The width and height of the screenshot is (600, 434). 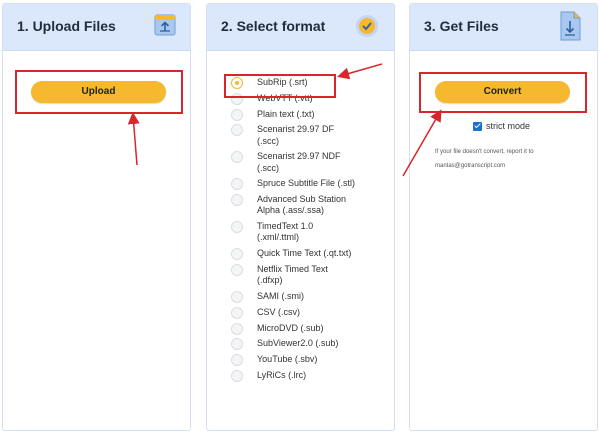 I want to click on format-option: Scenarist 29.97 DF (.scc), so click(x=290, y=135).